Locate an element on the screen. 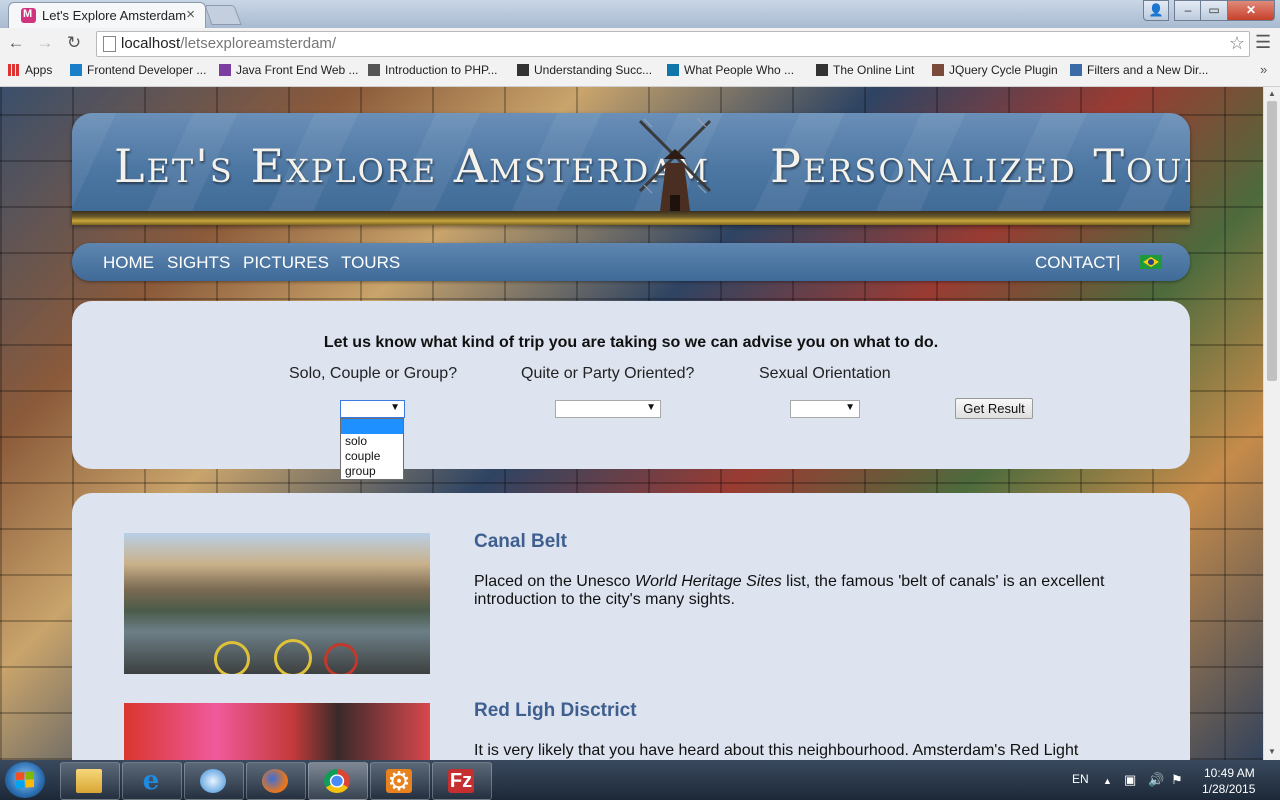 The height and width of the screenshot is (800, 1280). chrome-icon is located at coordinates (337, 781).